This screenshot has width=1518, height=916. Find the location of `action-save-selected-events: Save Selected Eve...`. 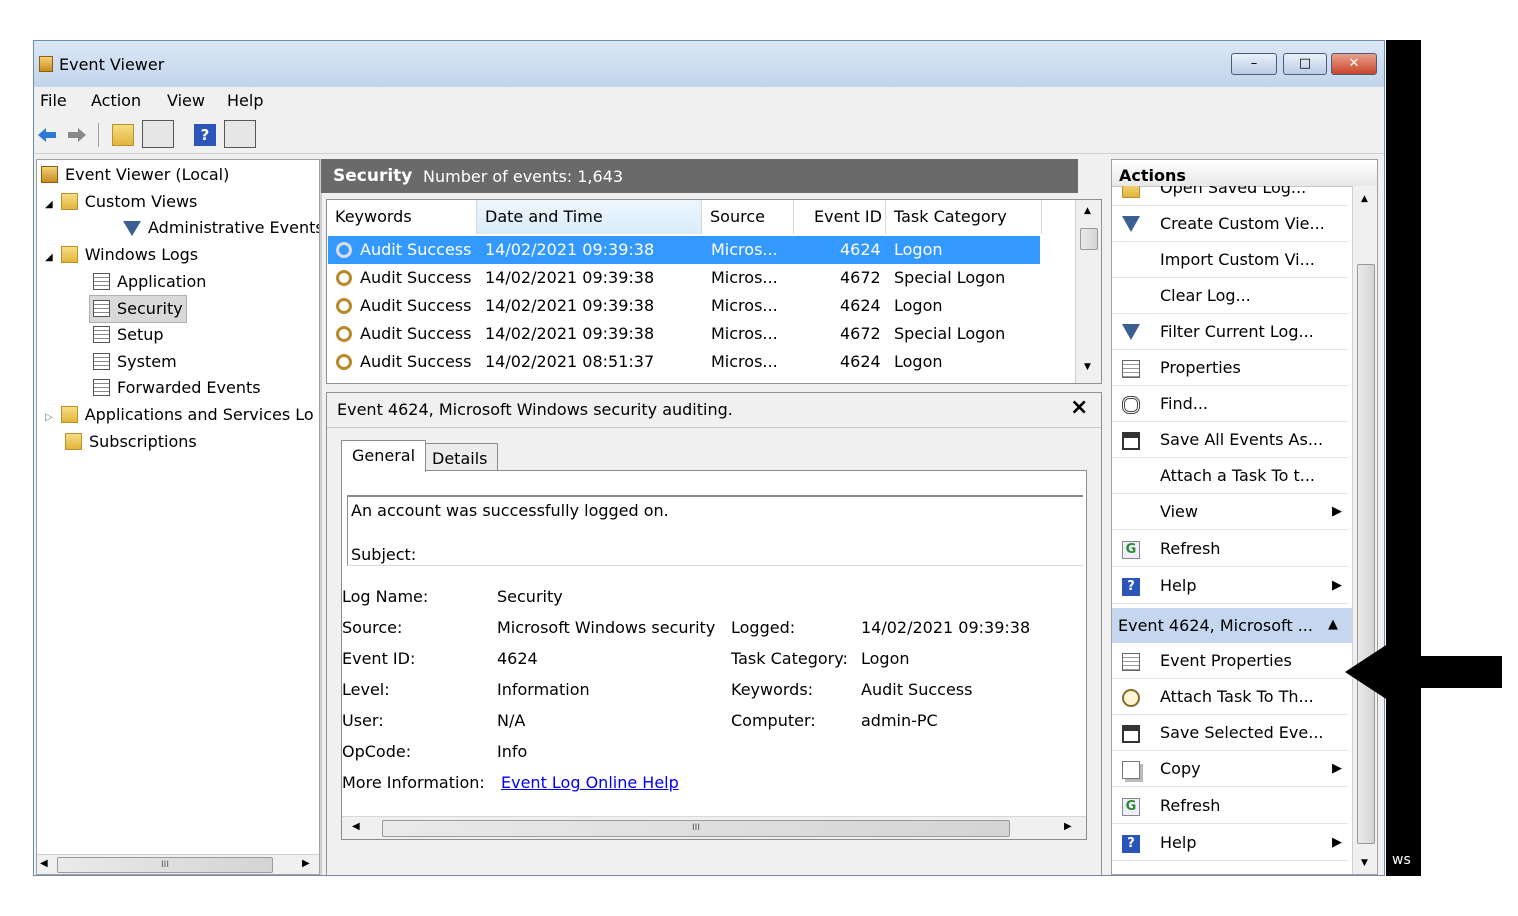

action-save-selected-events: Save Selected Eve... is located at coordinates (1230, 733).